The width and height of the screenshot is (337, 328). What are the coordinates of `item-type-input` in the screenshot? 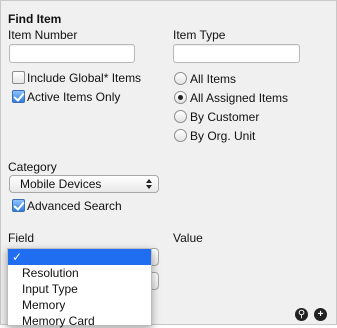 It's located at (236, 53).